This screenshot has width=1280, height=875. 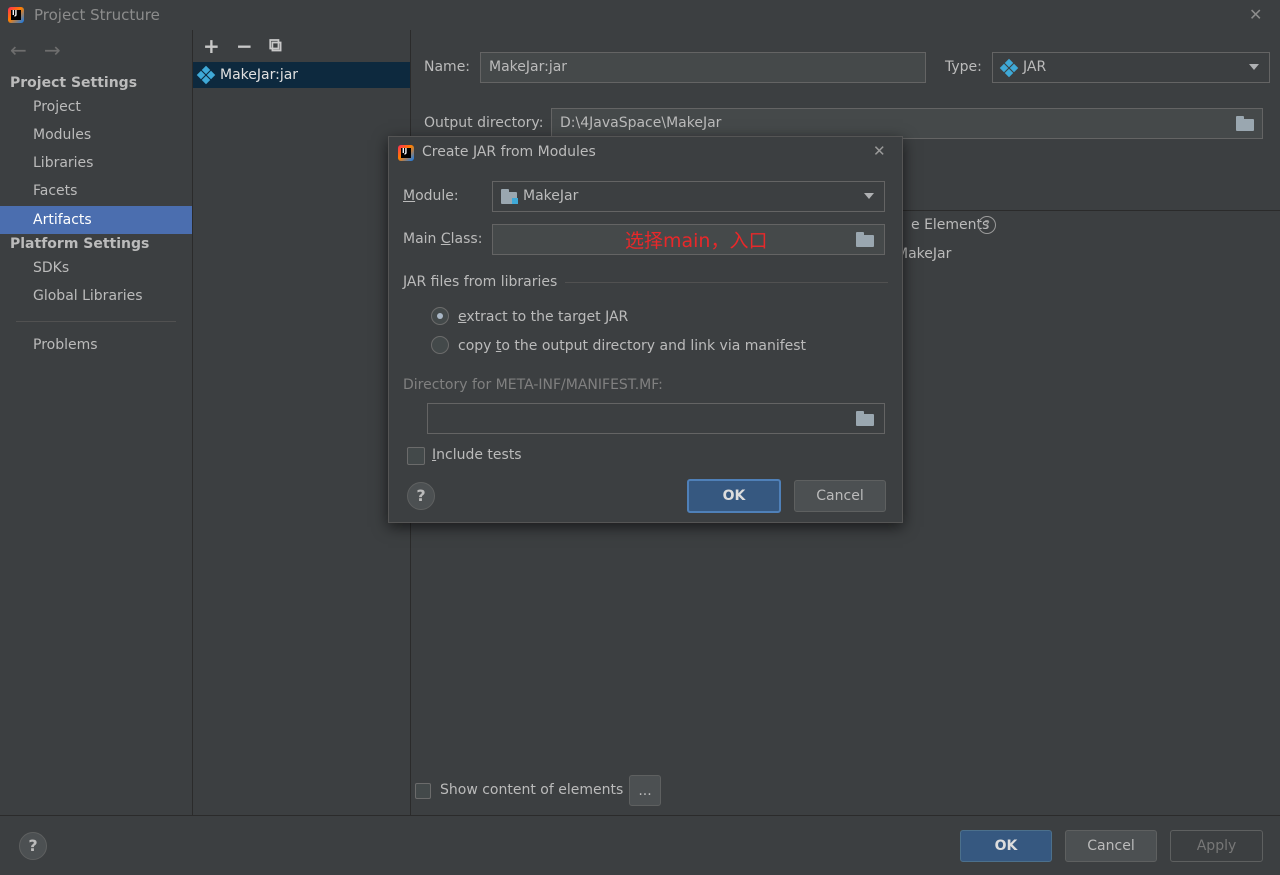 What do you see at coordinates (1035, 67) in the screenshot?
I see `type-dropdown-value: JAR` at bounding box center [1035, 67].